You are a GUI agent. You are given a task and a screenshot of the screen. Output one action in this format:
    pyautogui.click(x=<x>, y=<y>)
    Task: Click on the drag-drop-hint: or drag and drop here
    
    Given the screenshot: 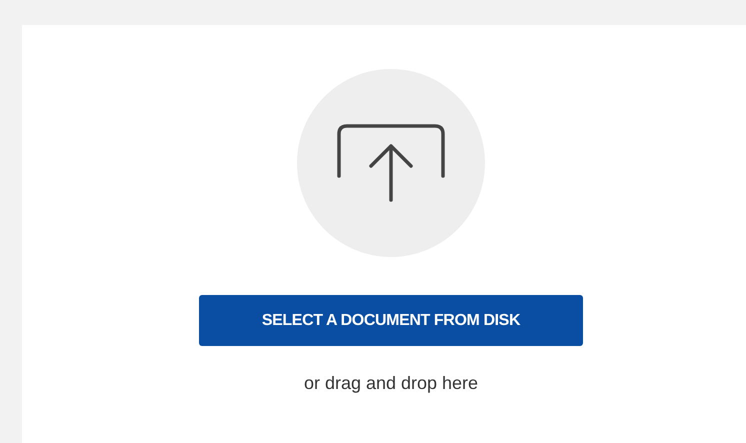 What is the action you would take?
    pyautogui.click(x=391, y=383)
    